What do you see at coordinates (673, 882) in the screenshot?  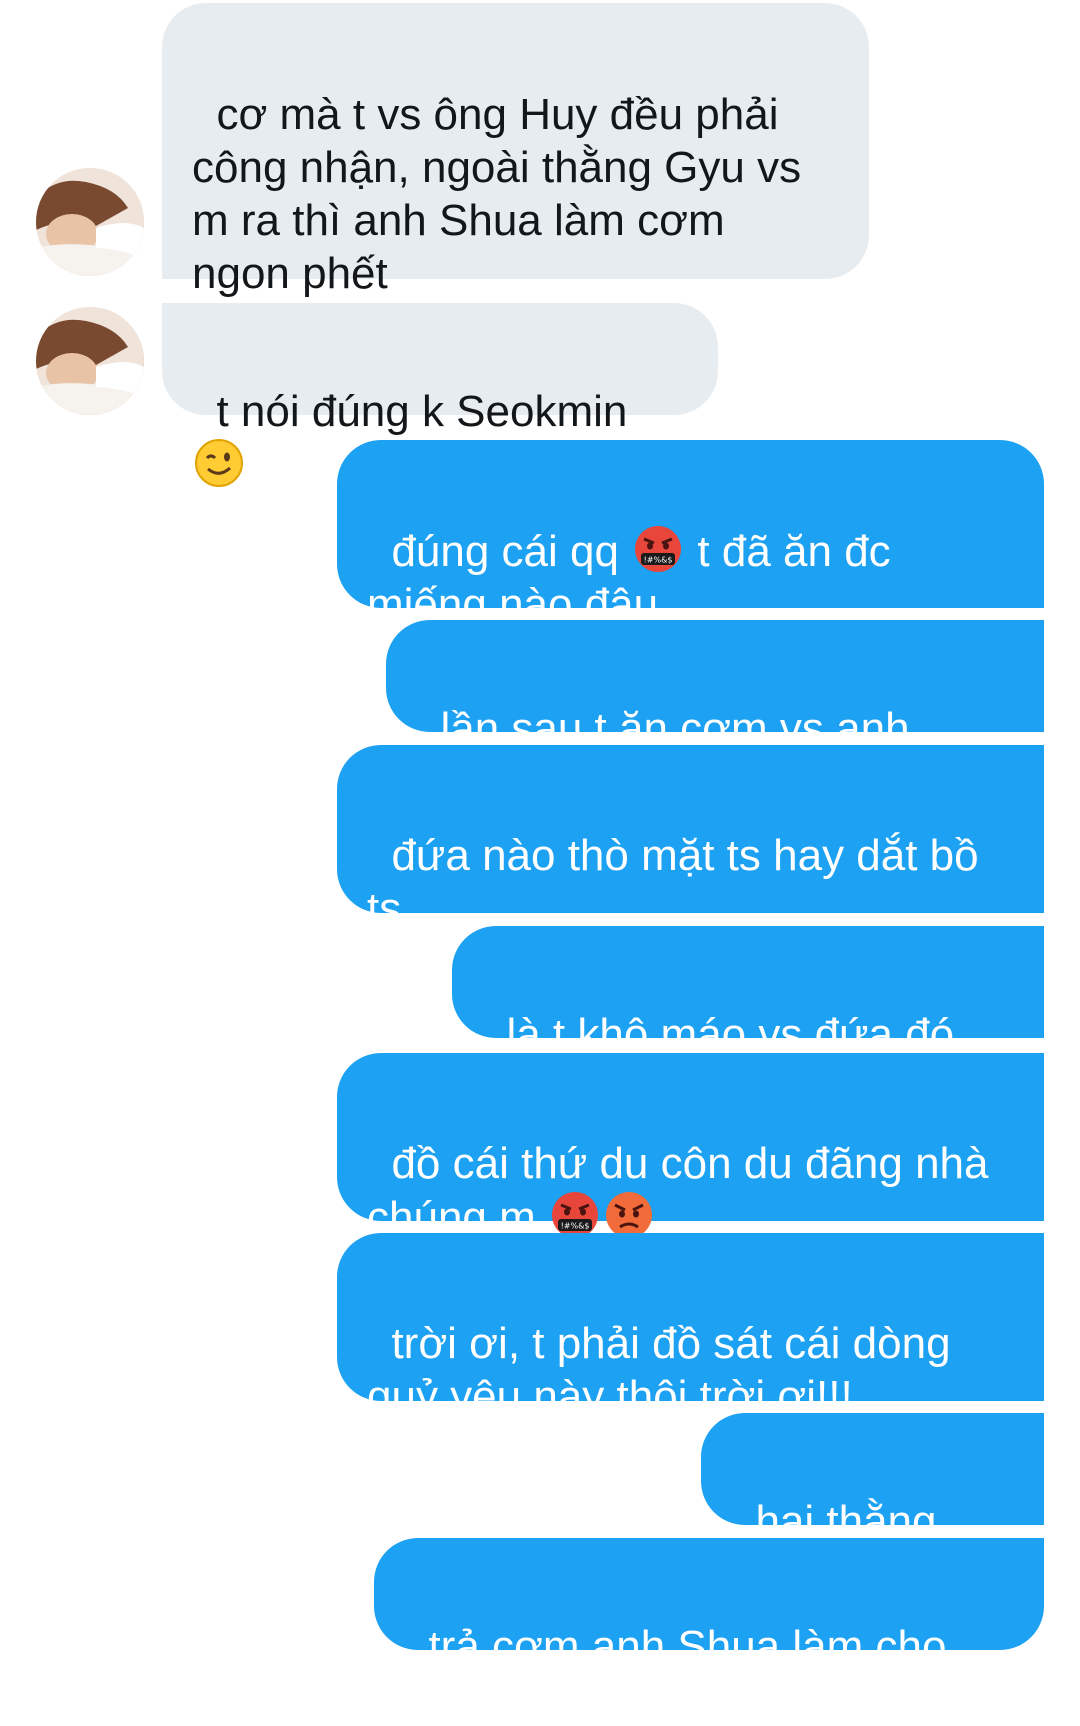 I see `message-text: đứa nào thò mặt ts hay dắt bồ ts` at bounding box center [673, 882].